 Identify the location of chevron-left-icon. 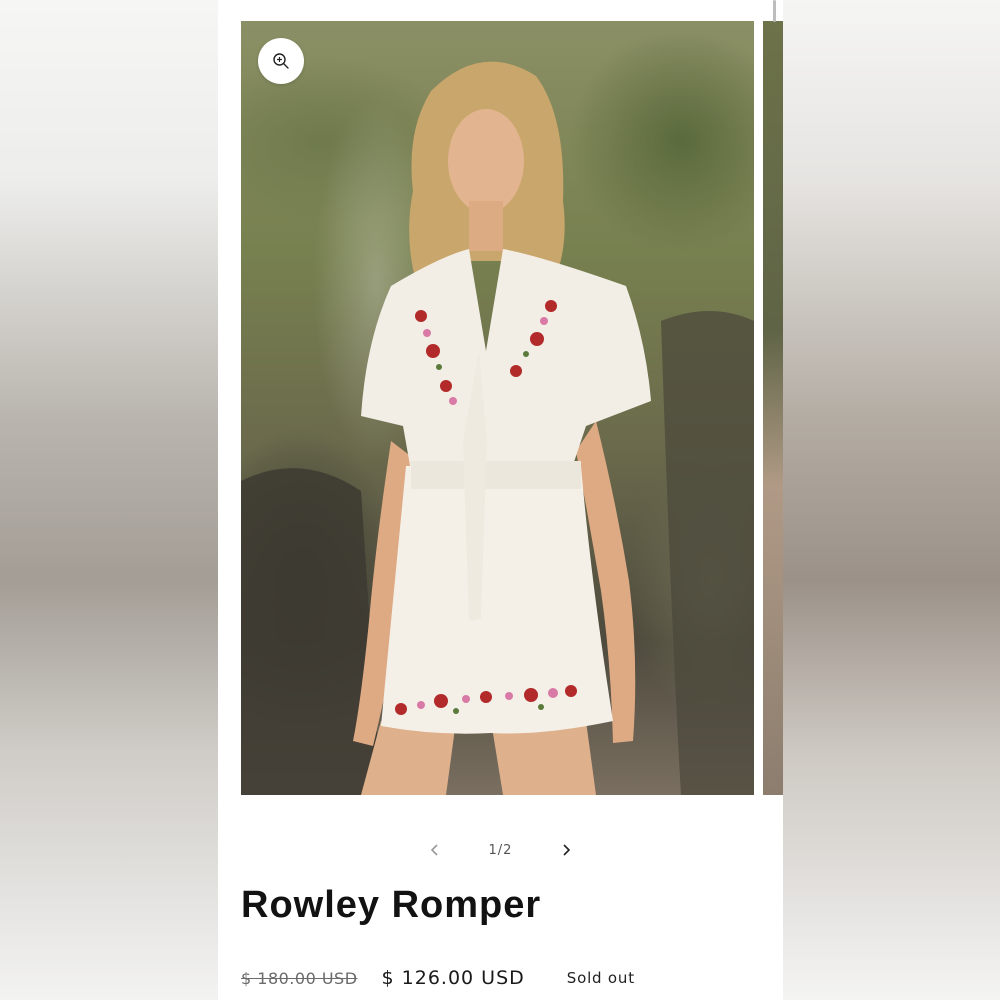
(434, 850).